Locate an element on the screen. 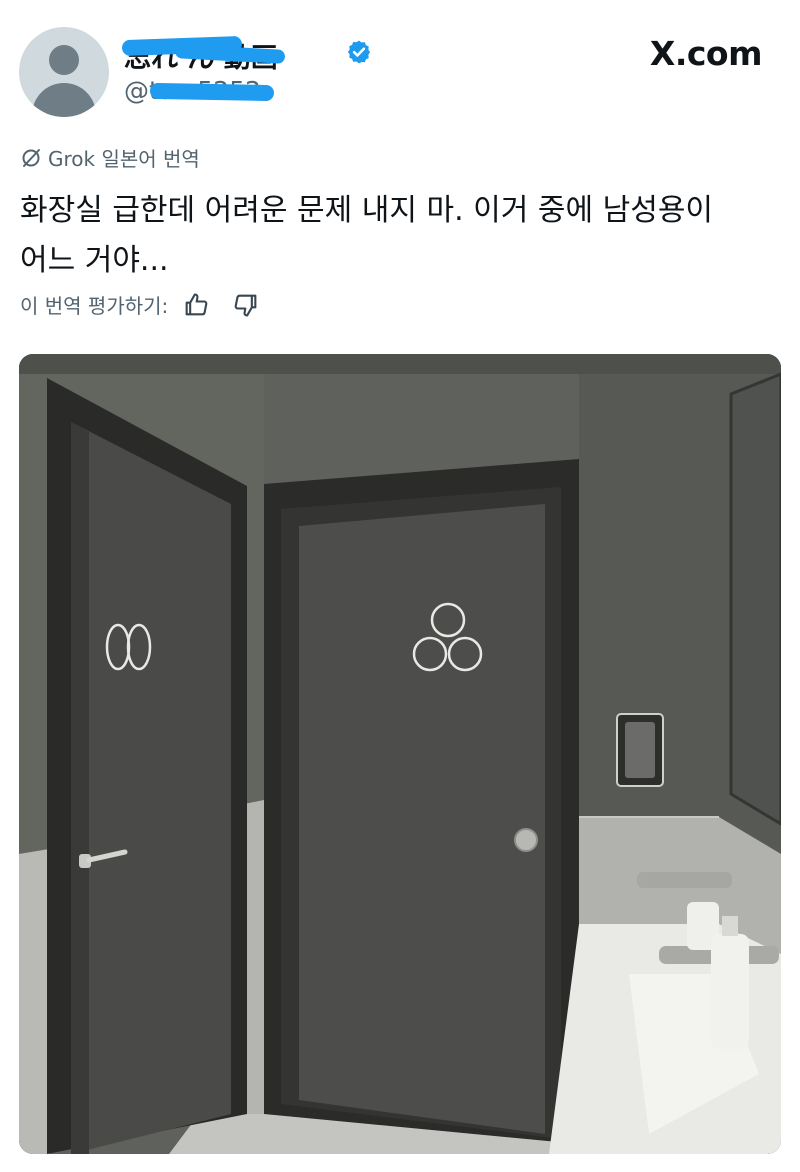  post-text-line: 화장실 급한데 어려운 문제 내지 마. 이거 중에 남성용이 is located at coordinates (367, 210).